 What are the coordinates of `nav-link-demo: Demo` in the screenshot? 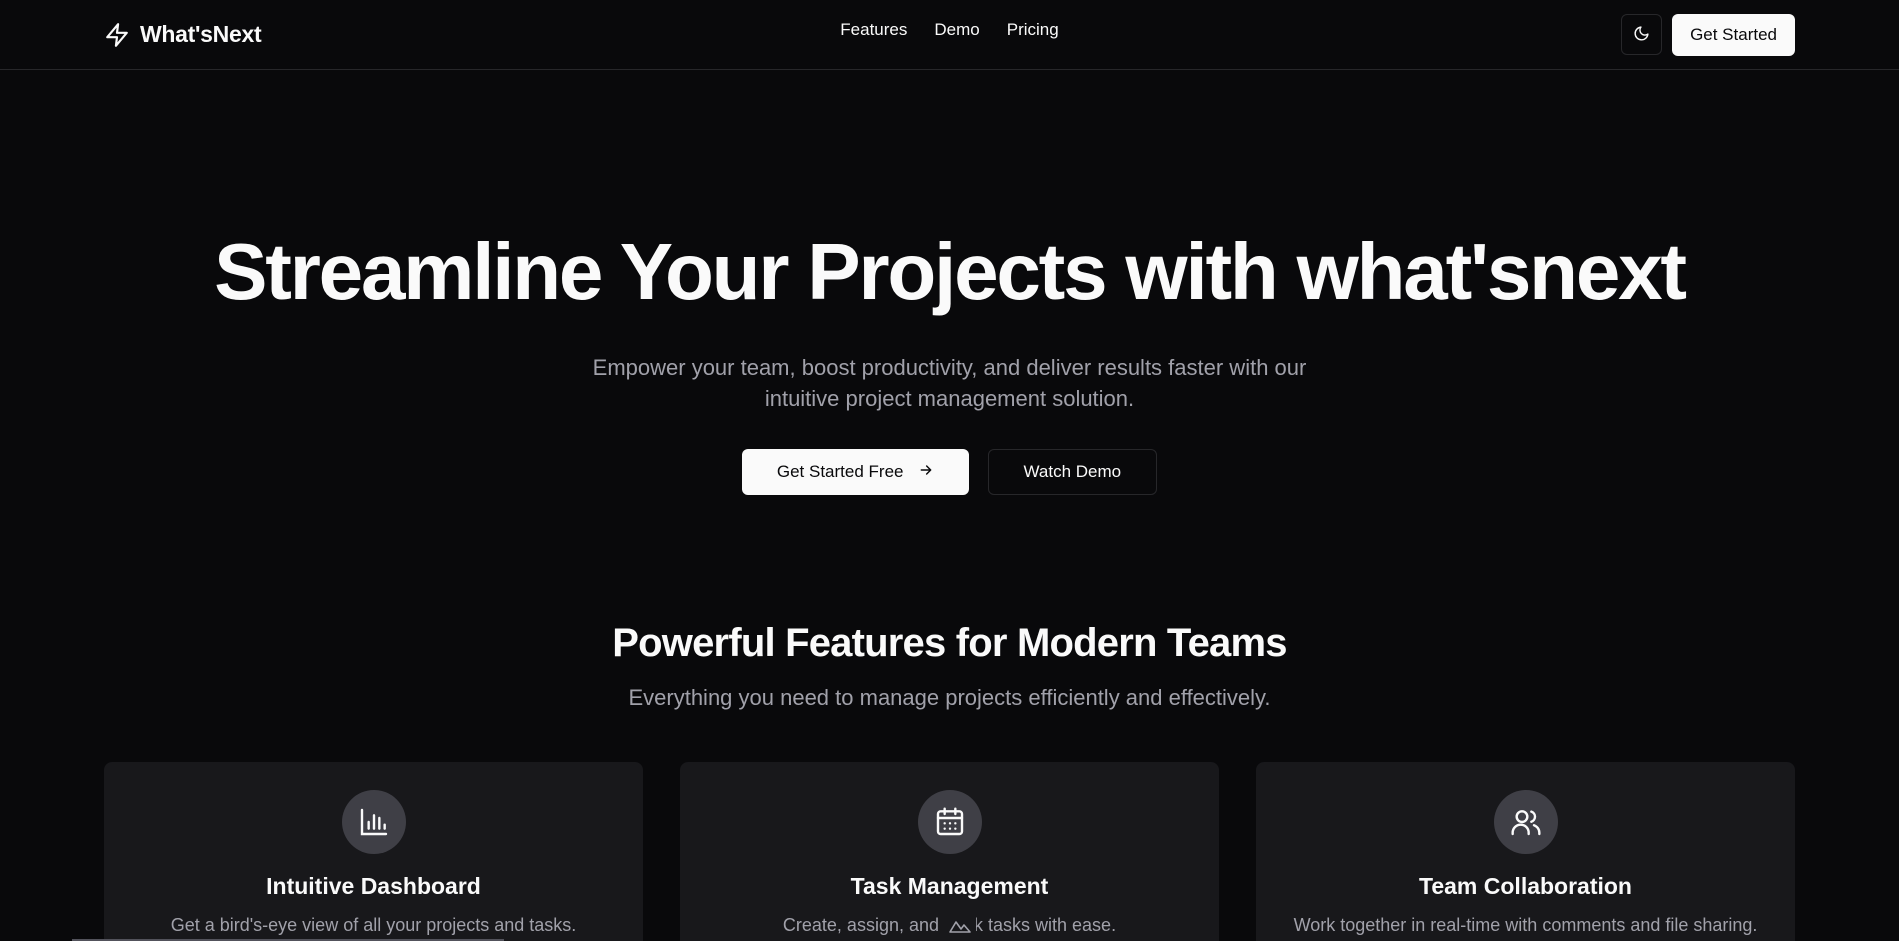 It's located at (956, 30).